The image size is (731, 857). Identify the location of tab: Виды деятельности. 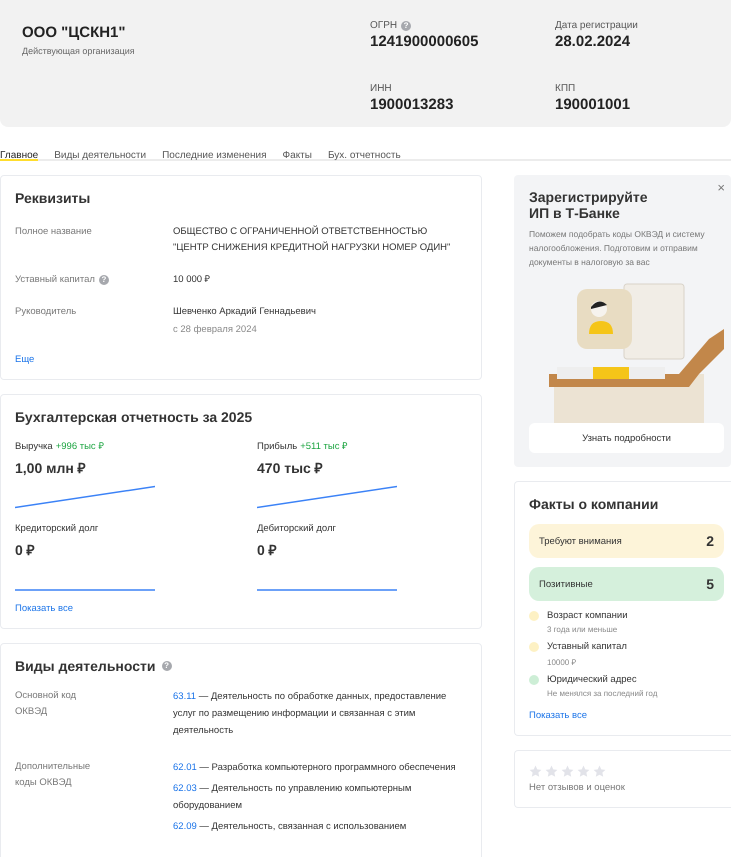
(100, 144).